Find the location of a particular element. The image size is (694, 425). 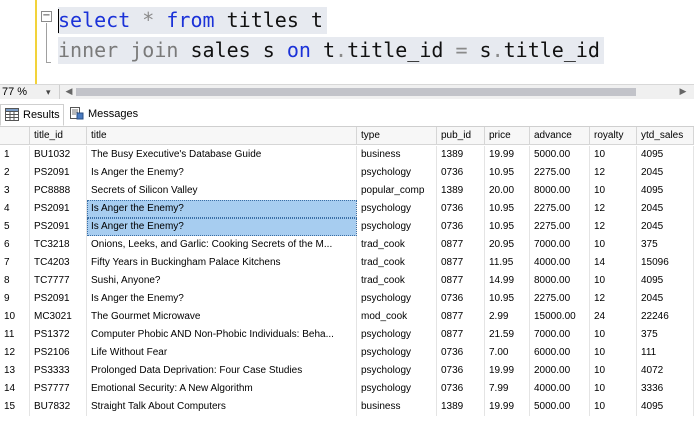

column-header-price: price is located at coordinates (507, 136).